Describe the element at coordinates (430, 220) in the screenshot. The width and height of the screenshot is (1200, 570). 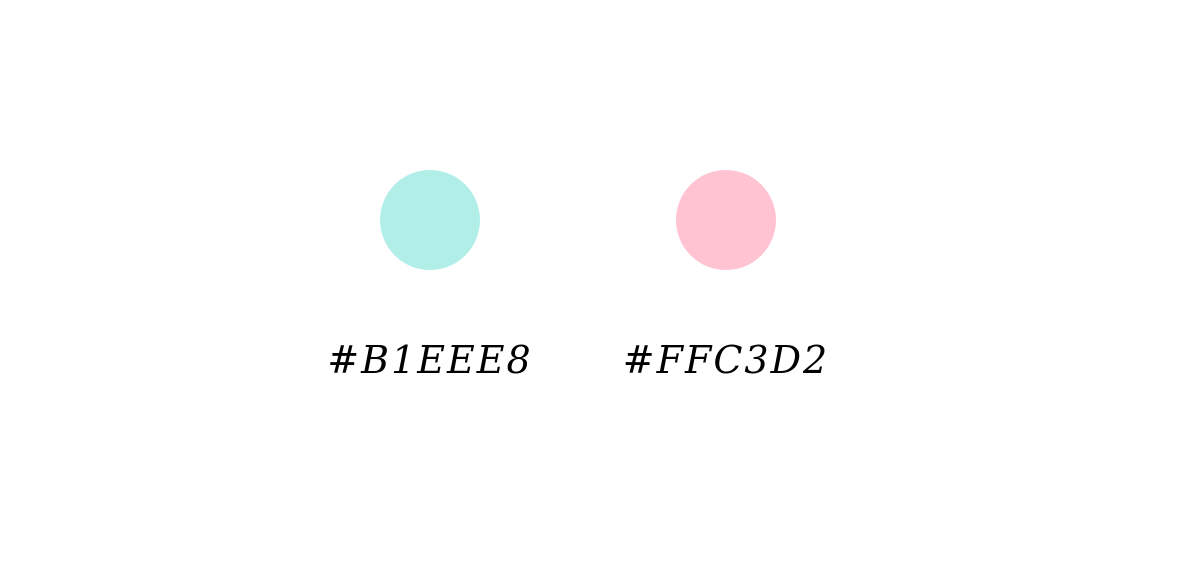
I see `color-swatch-mint` at that location.